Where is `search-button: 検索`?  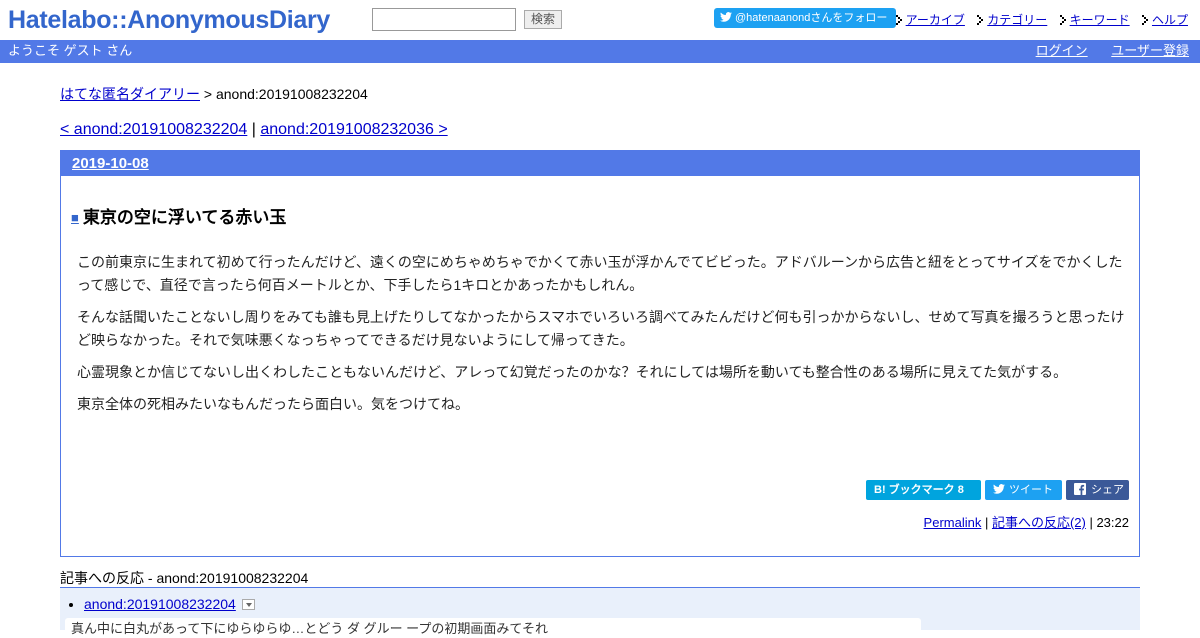 search-button: 検索 is located at coordinates (543, 19).